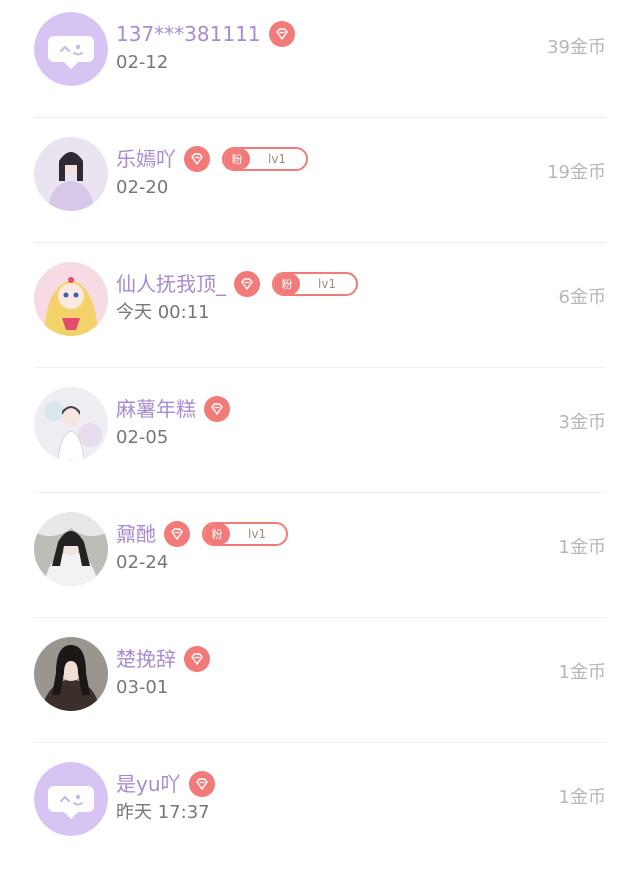 This screenshot has width=640, height=874. What do you see at coordinates (320, 437) in the screenshot?
I see `list-item: 麻薯年糕 02-05 3金币` at bounding box center [320, 437].